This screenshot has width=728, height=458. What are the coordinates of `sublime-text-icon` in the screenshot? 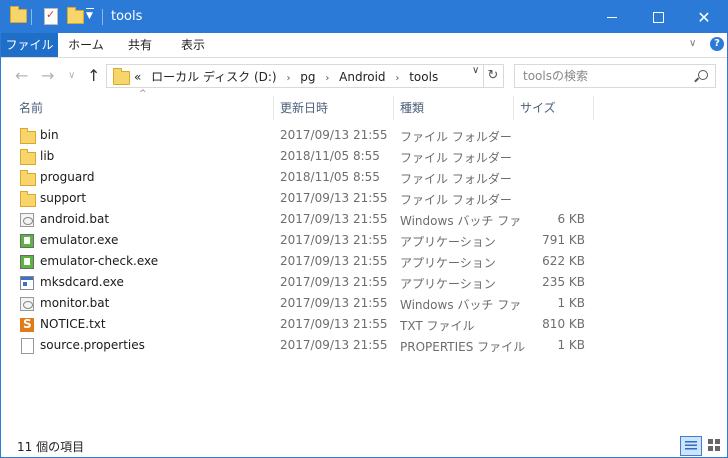 It's located at (27, 324).